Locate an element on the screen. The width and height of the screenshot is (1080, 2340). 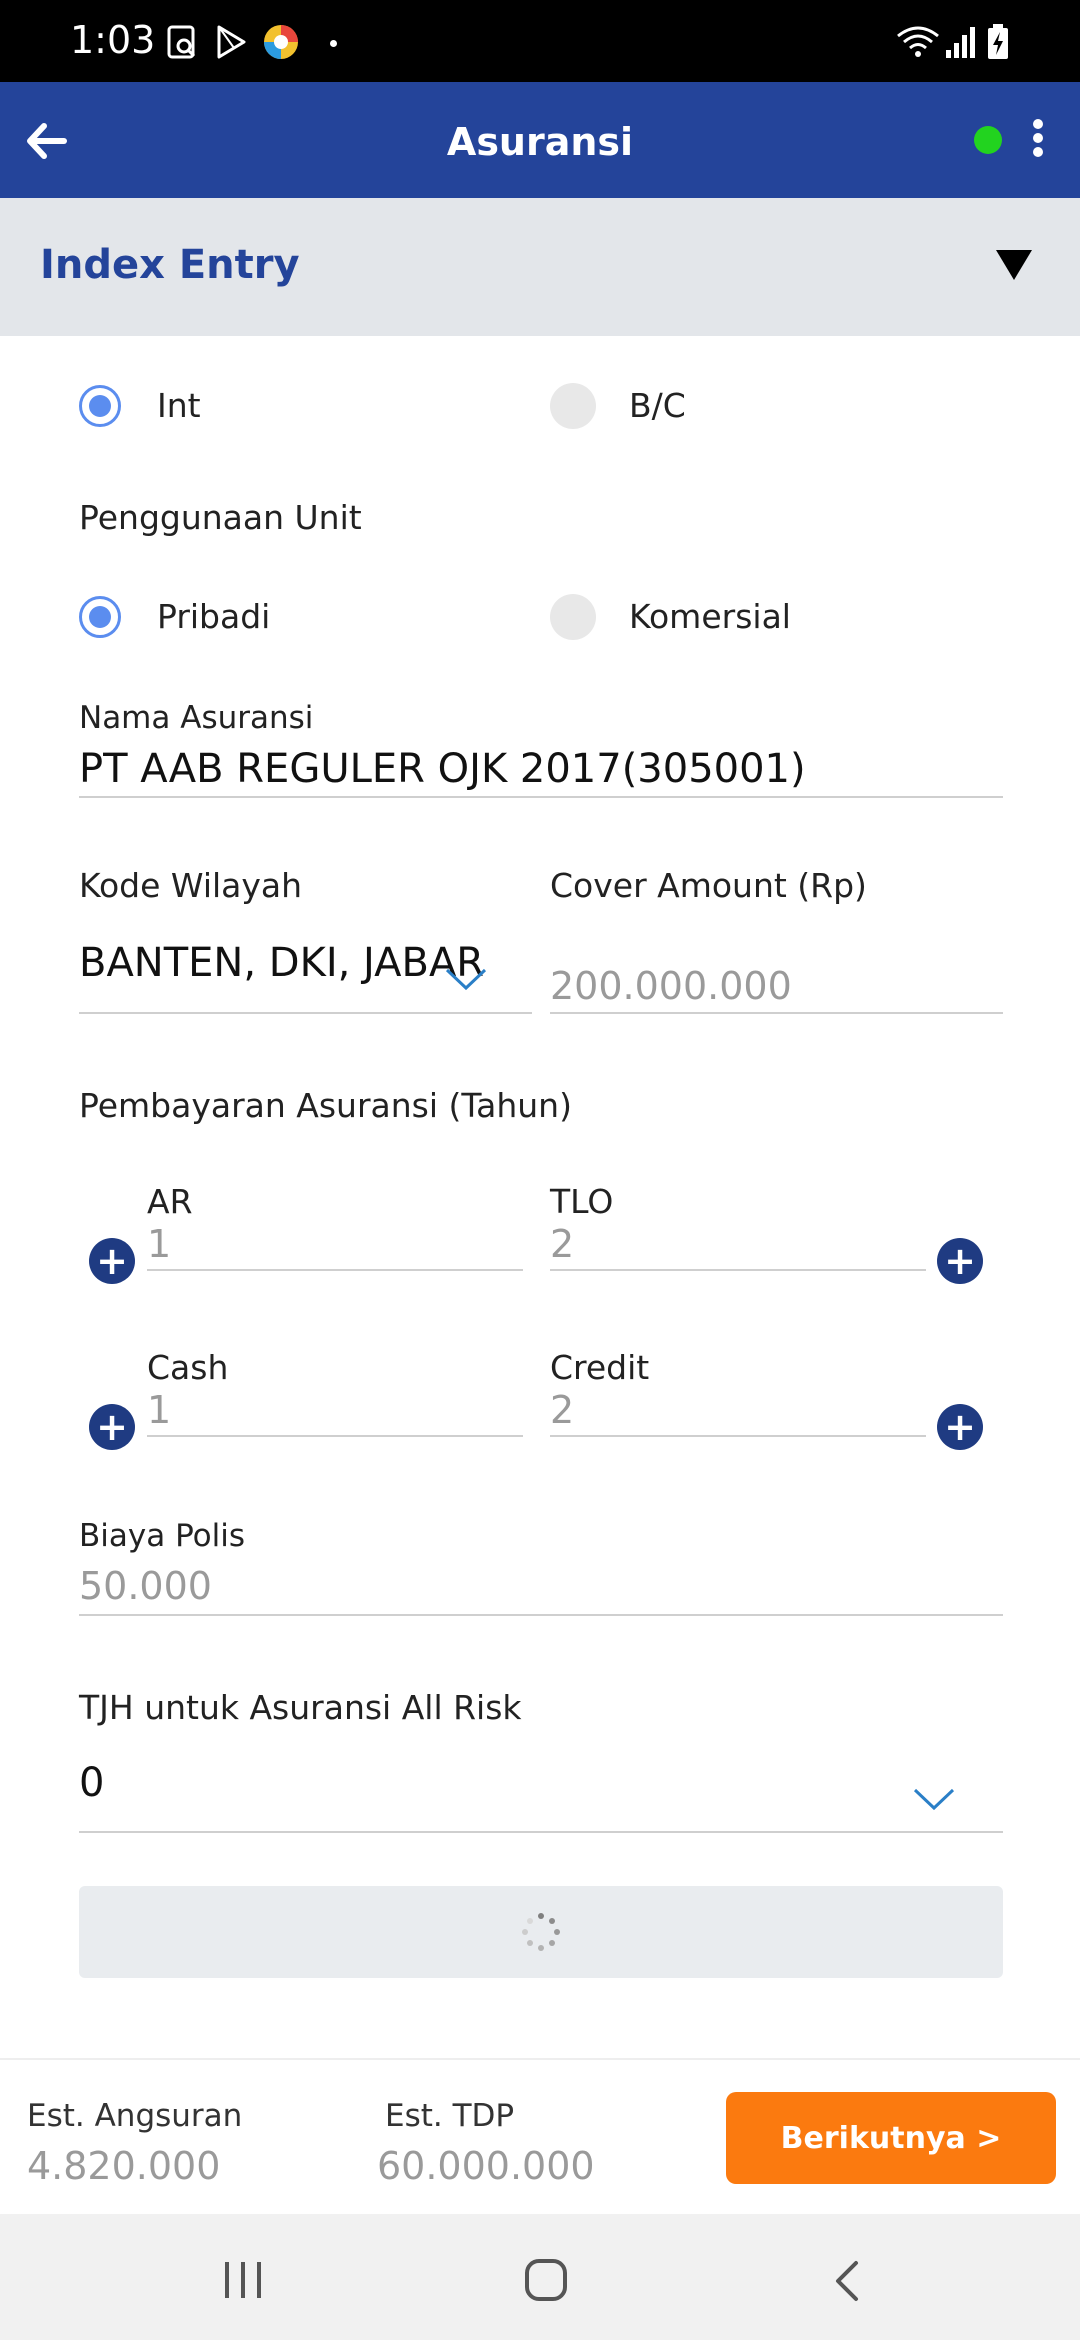
credit-field: 2 is located at coordinates (562, 1410).